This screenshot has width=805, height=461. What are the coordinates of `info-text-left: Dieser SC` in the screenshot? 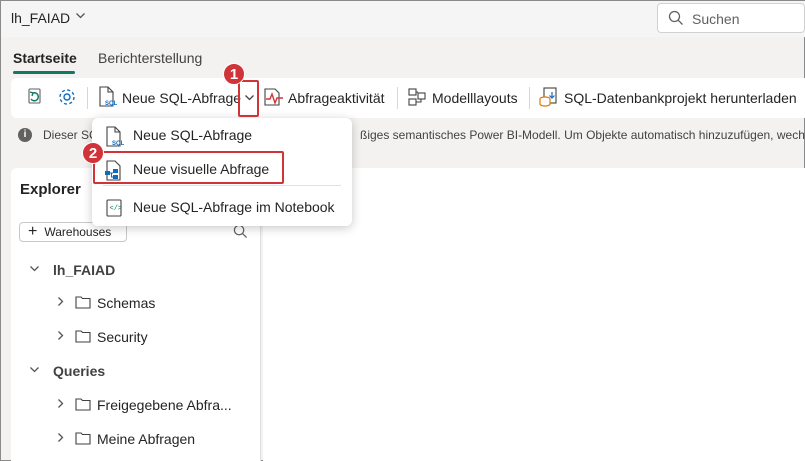 It's located at (70, 135).